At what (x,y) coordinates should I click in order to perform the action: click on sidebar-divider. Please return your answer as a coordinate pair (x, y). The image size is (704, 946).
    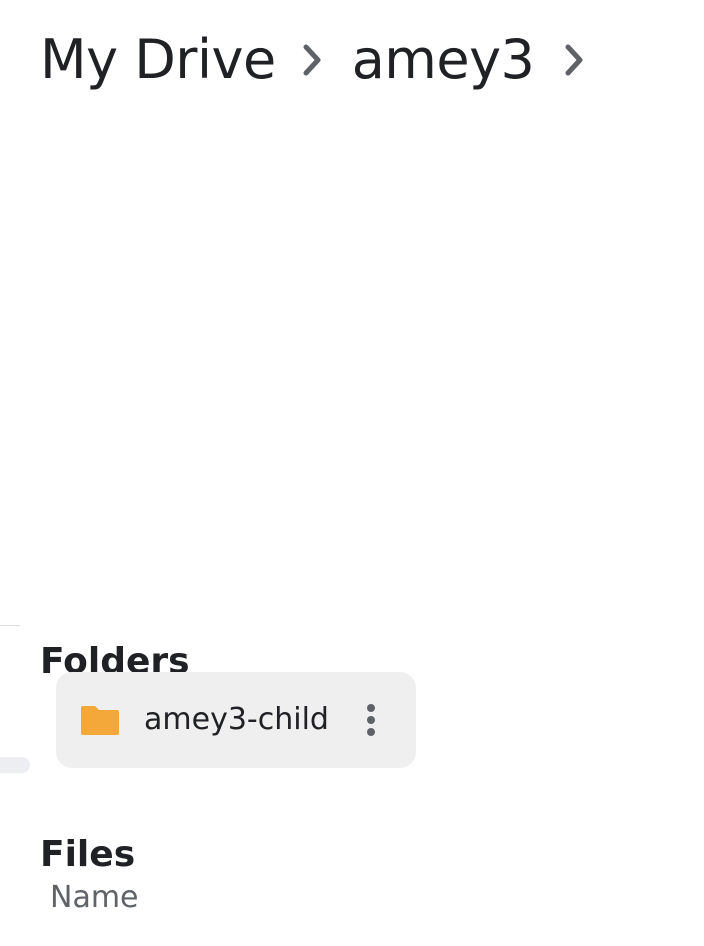
    Looking at the image, I should click on (10, 625).